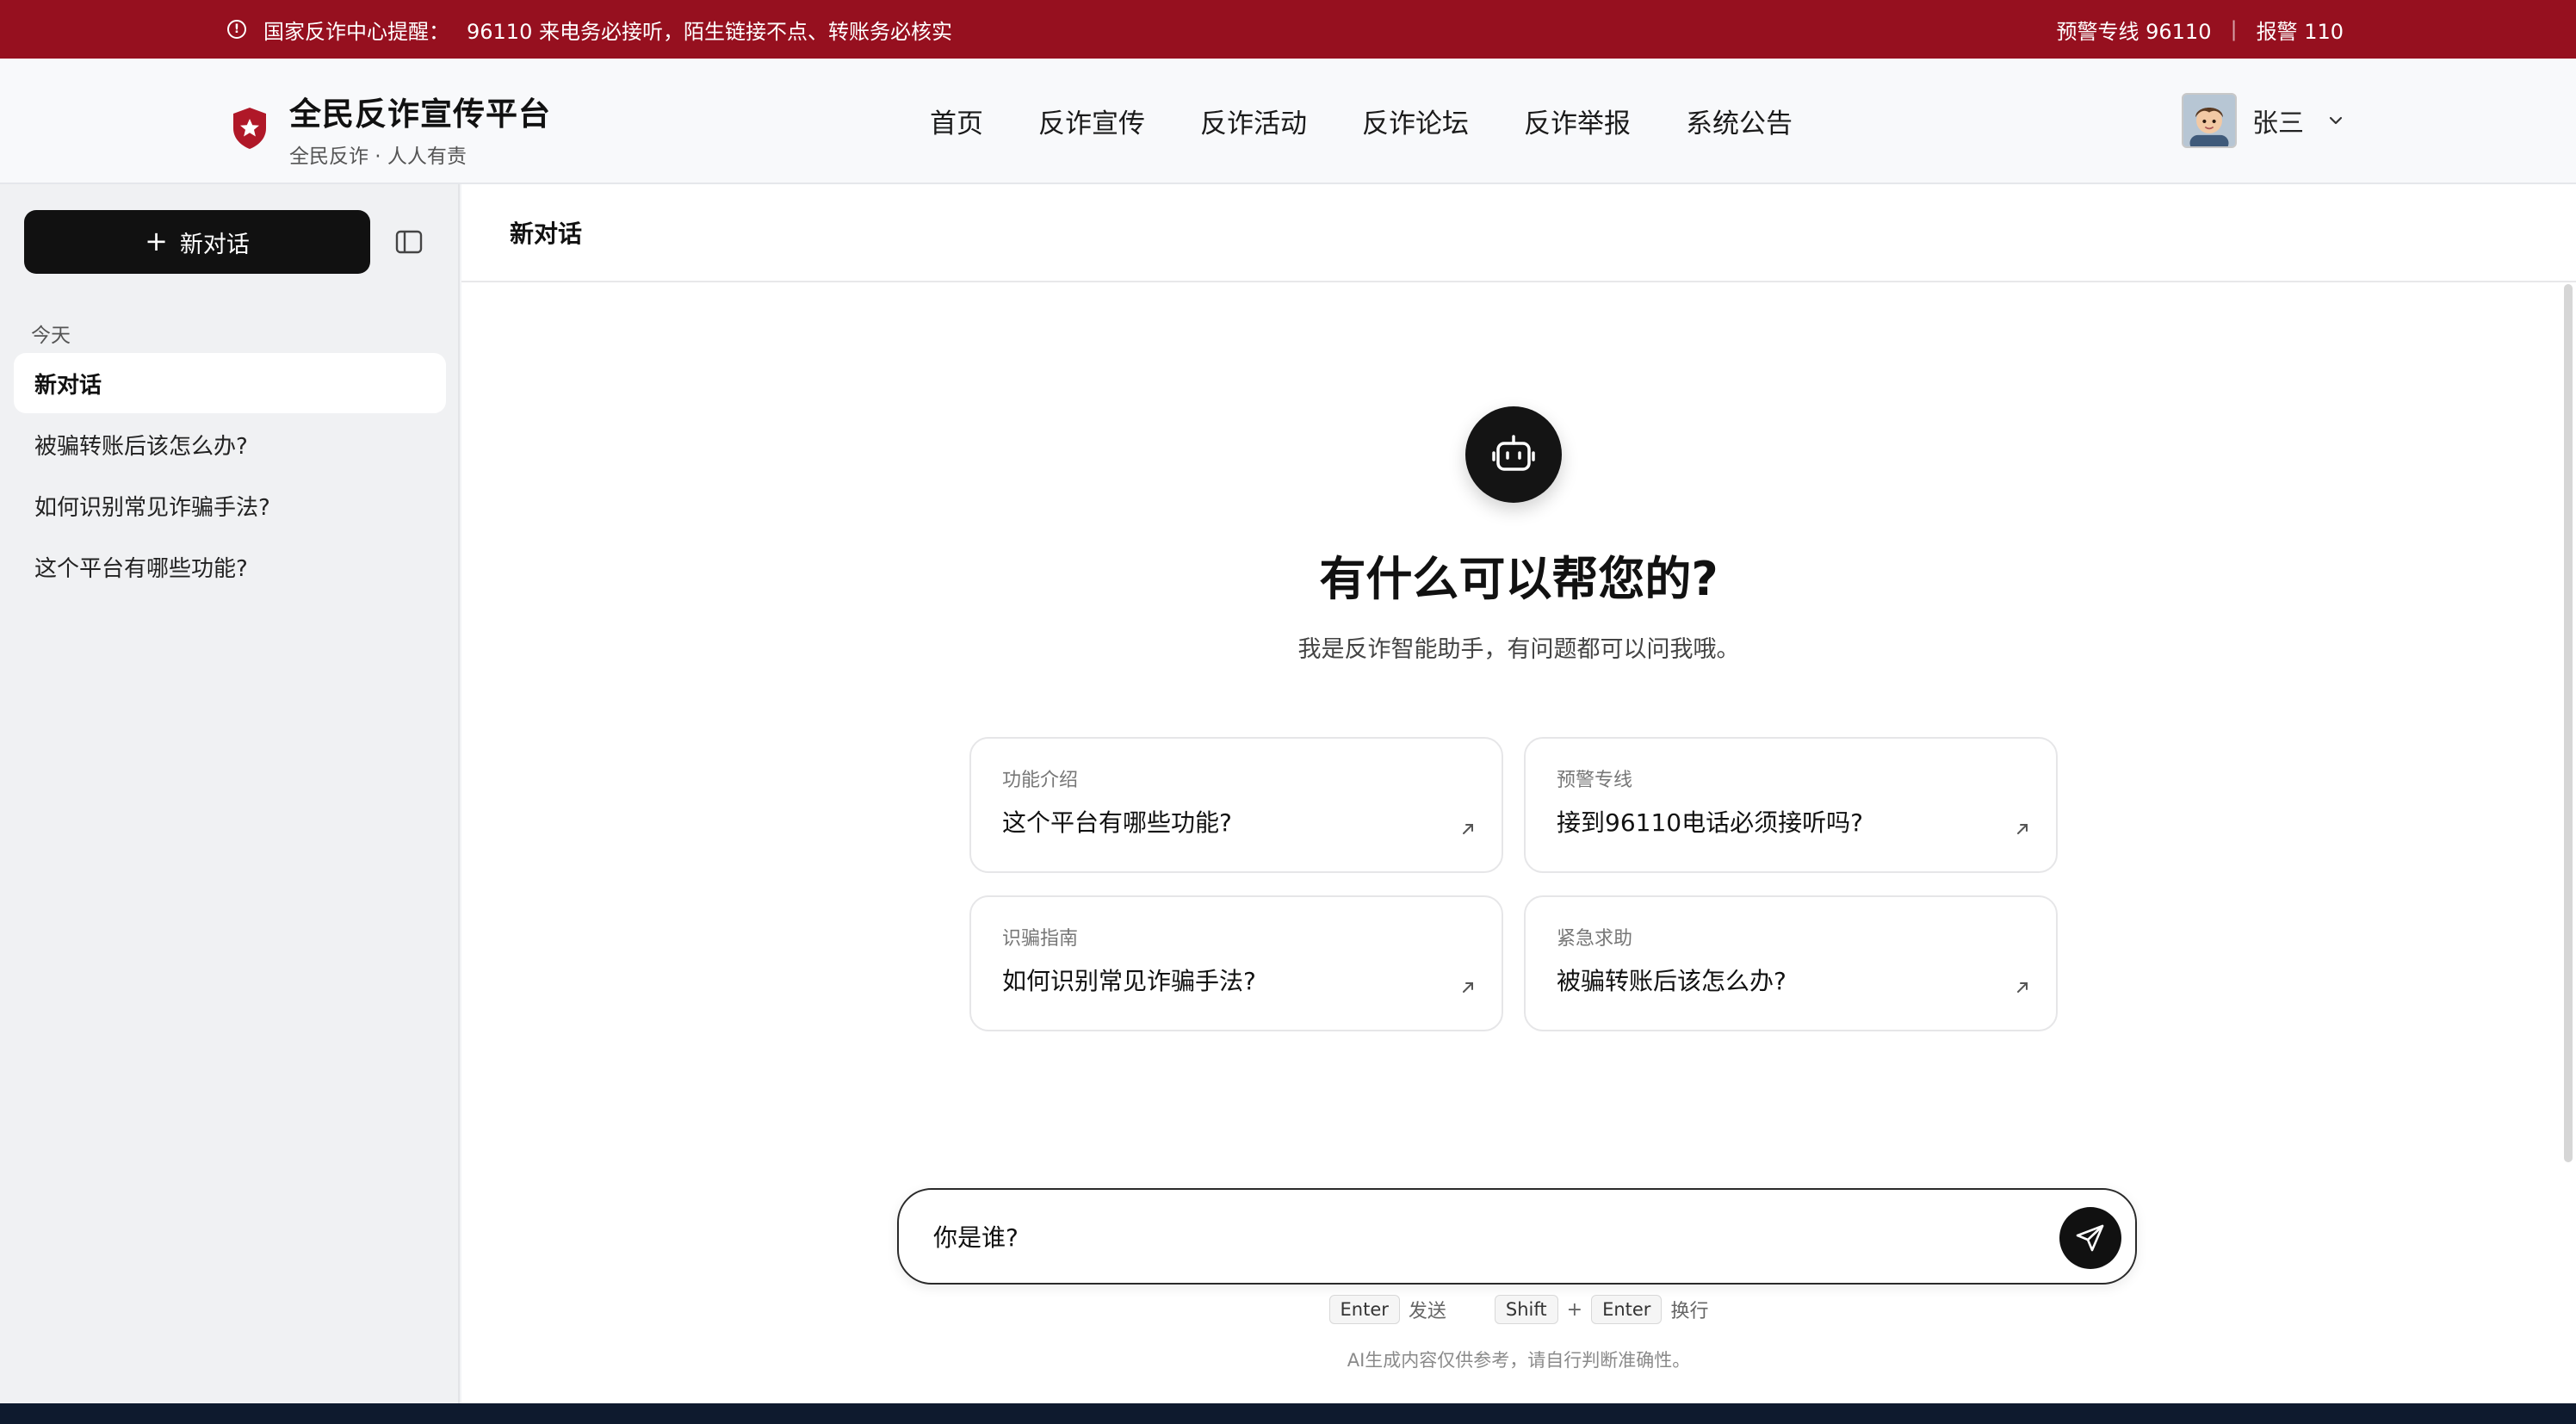 The image size is (2576, 1424). I want to click on conversation-item: 这个平台有哪些功能?, so click(230, 566).